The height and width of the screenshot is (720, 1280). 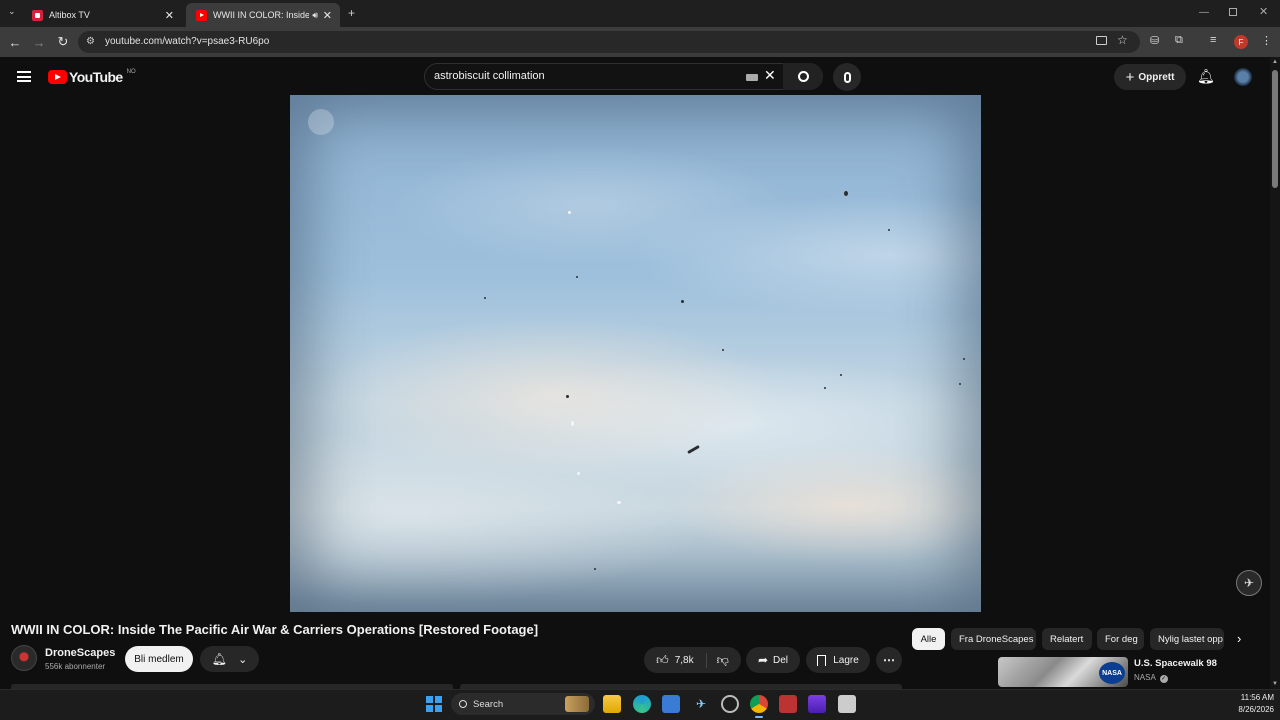 What do you see at coordinates (80, 653) in the screenshot?
I see `channel-name: DroneScapes` at bounding box center [80, 653].